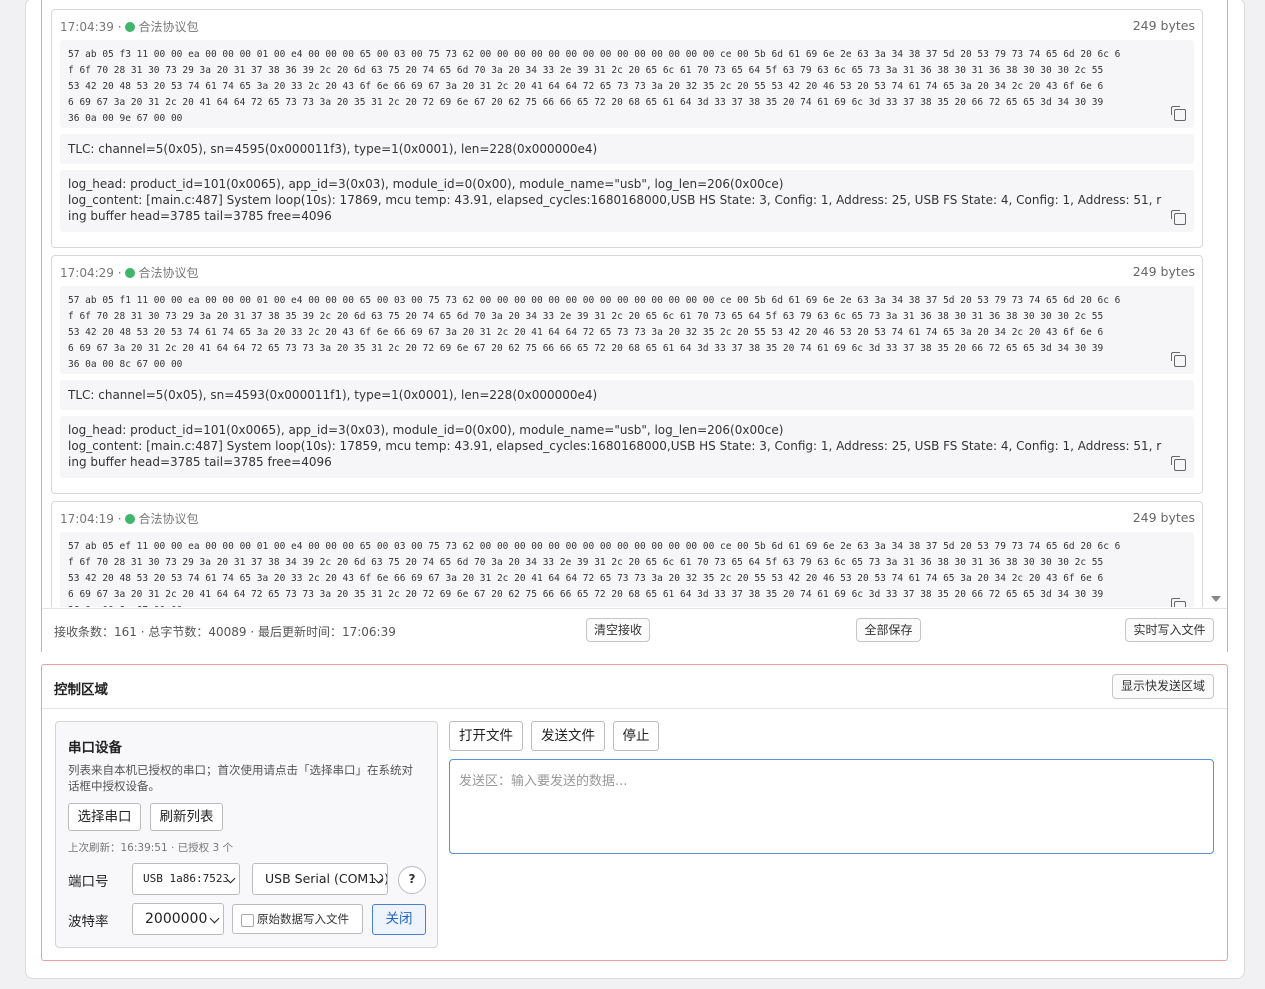 This screenshot has height=989, width=1265. I want to click on baud-label: 波特率, so click(88, 922).